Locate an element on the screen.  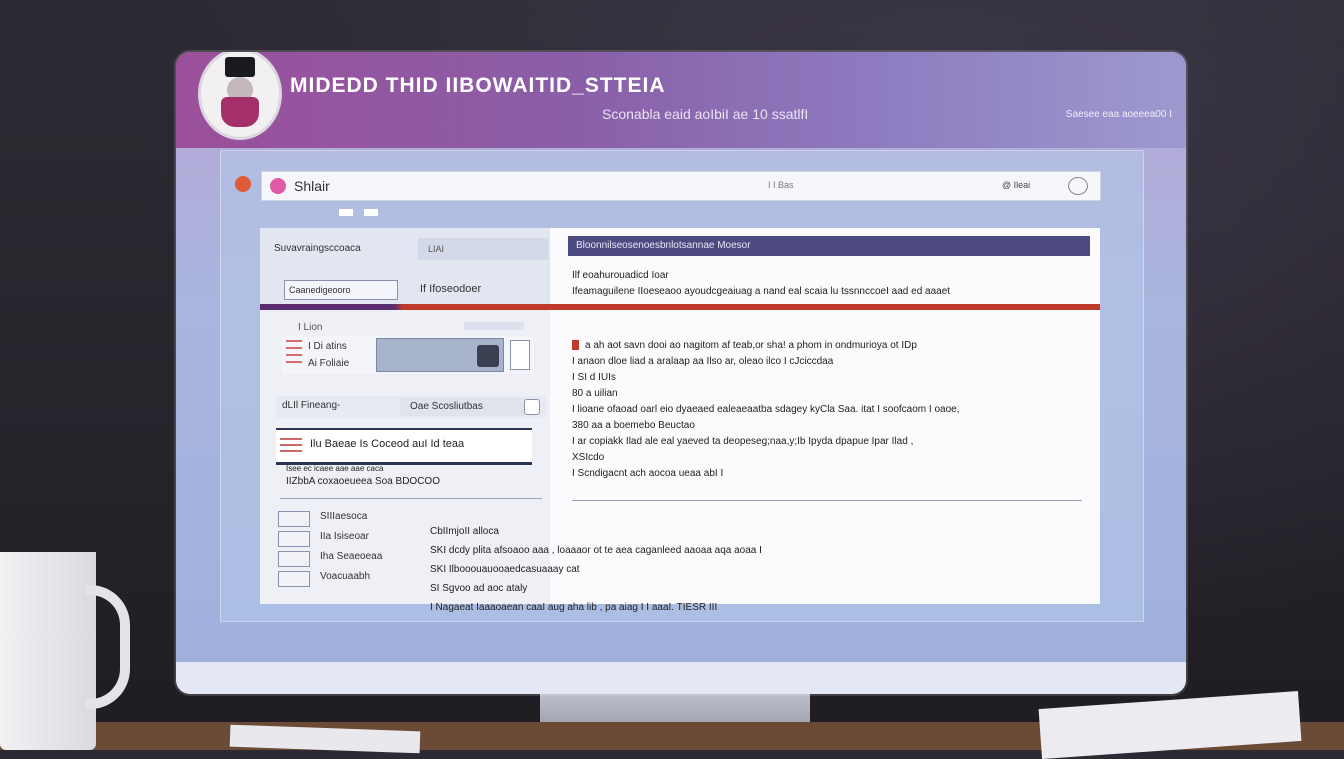
sidebar-divider is located at coordinates (411, 498).